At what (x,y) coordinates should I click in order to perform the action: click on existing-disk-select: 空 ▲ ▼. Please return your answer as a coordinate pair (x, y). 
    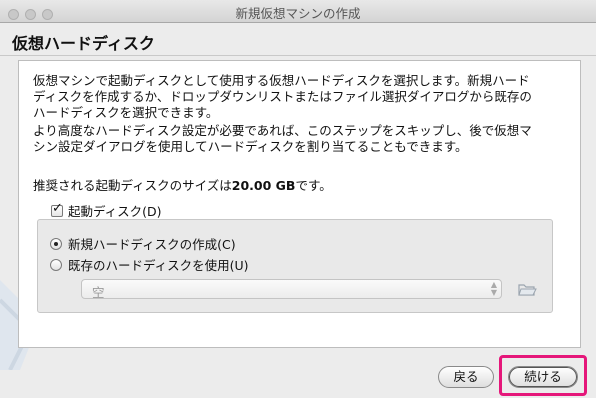
    Looking at the image, I should click on (291, 289).